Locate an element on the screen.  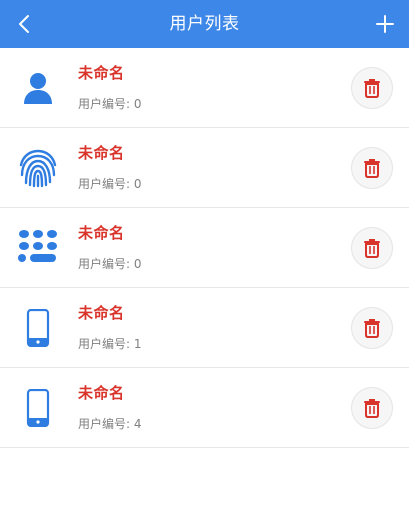
keypad-icon is located at coordinates (38, 248).